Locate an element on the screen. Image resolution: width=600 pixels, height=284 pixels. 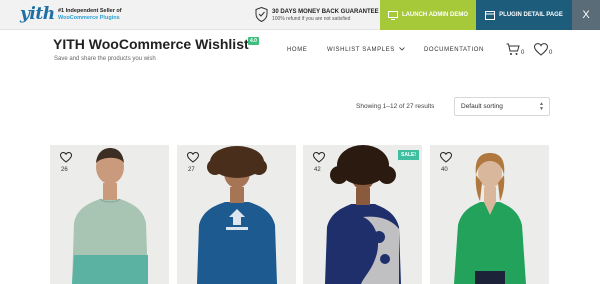
sale-badge: SALE! is located at coordinates (408, 155).